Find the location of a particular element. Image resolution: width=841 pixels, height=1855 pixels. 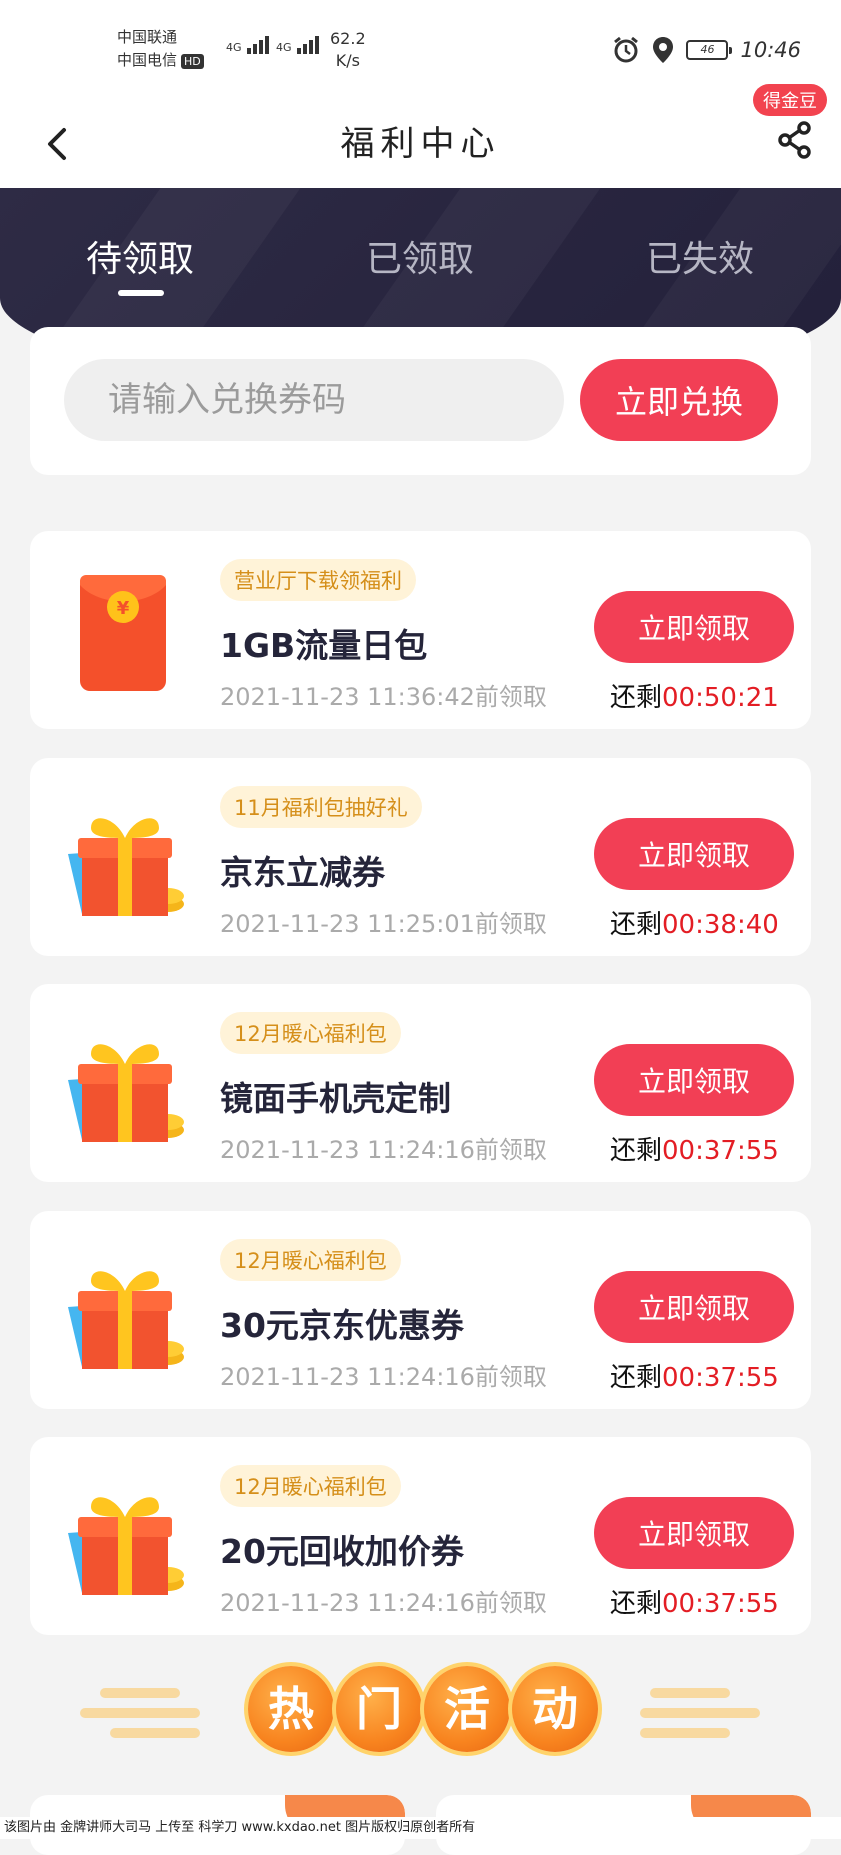

share-icon is located at coordinates (795, 140).